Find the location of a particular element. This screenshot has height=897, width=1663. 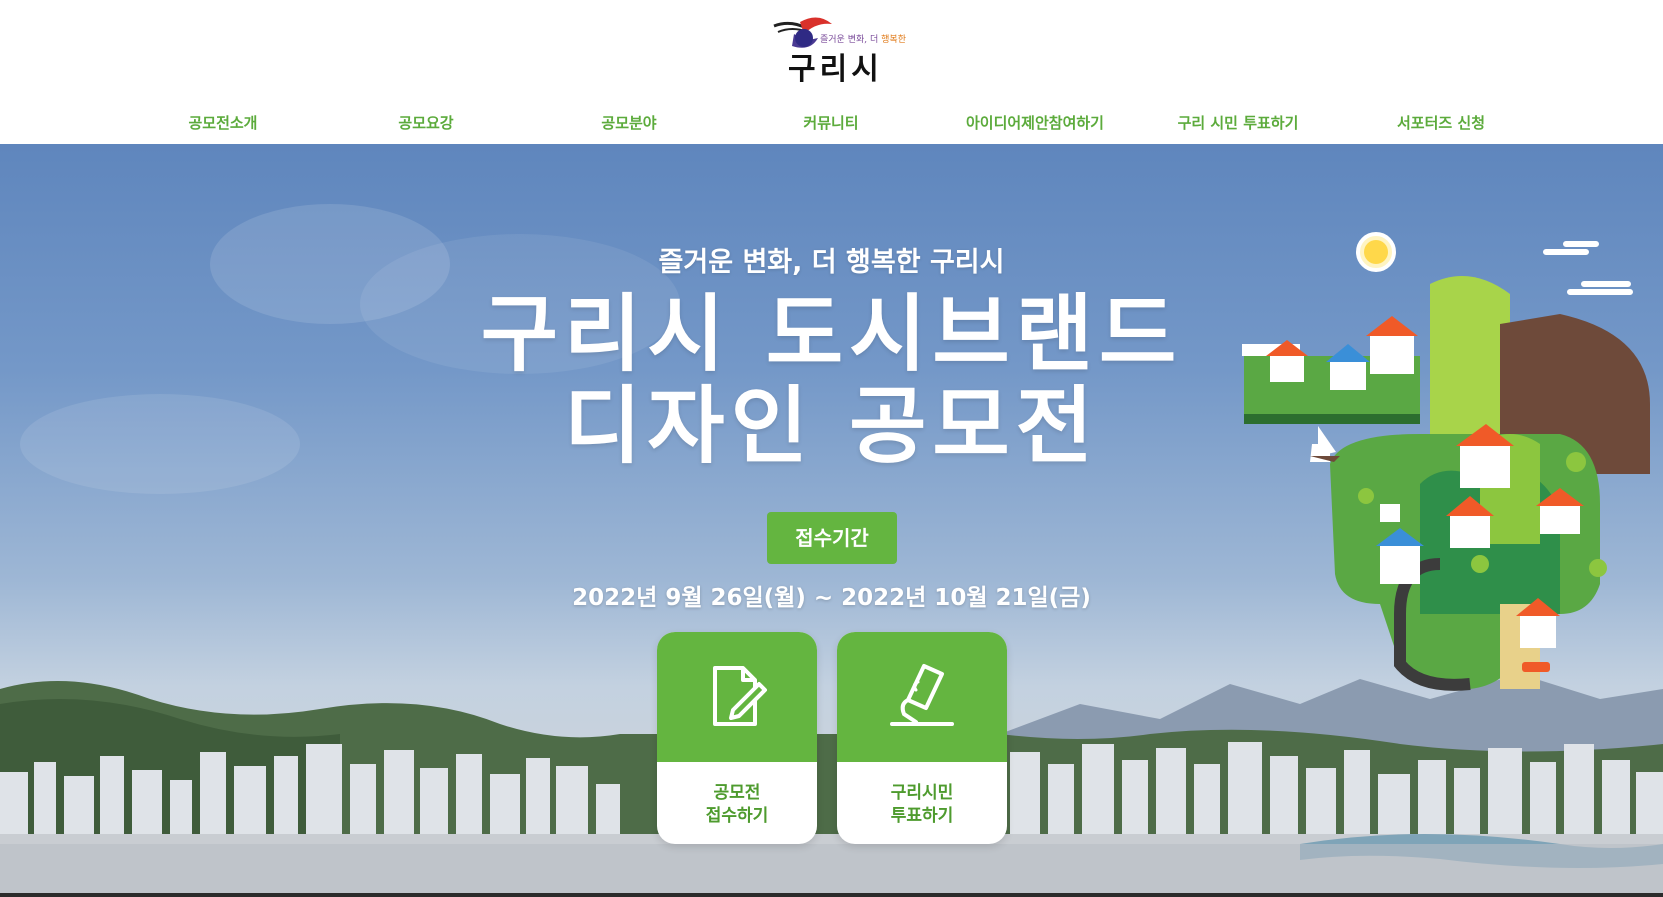

citizen-vote-label: 구리시민 투표하기 is located at coordinates (922, 804).